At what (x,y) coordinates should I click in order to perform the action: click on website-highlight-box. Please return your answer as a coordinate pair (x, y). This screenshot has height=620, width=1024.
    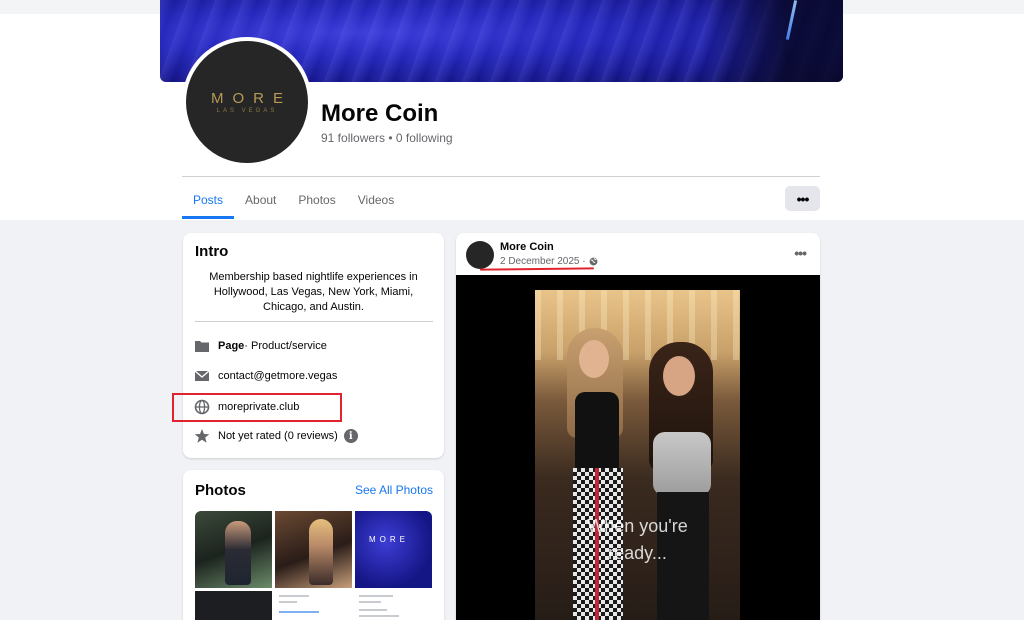
    Looking at the image, I should click on (257, 407).